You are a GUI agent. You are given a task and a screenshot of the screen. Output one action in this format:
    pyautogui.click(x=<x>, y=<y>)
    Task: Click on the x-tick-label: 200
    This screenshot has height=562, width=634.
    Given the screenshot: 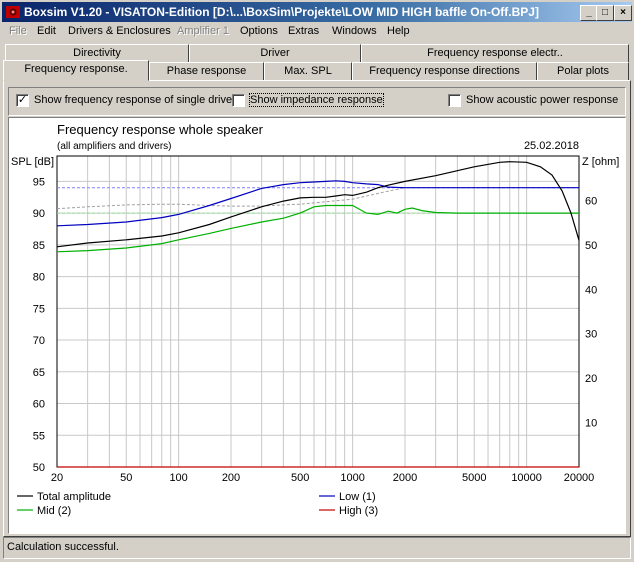 What is the action you would take?
    pyautogui.click(x=231, y=478)
    